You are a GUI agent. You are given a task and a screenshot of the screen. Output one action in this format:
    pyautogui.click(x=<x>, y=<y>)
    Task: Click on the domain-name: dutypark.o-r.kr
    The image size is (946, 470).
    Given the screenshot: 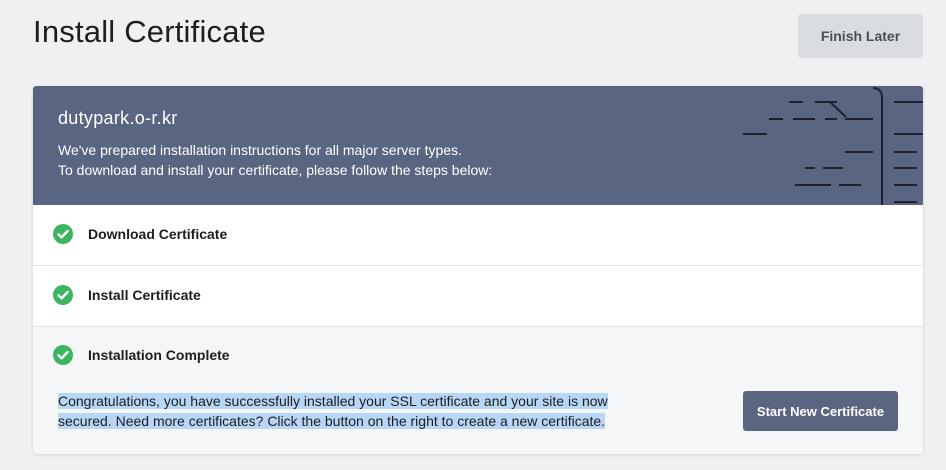 What is the action you would take?
    pyautogui.click(x=118, y=118)
    